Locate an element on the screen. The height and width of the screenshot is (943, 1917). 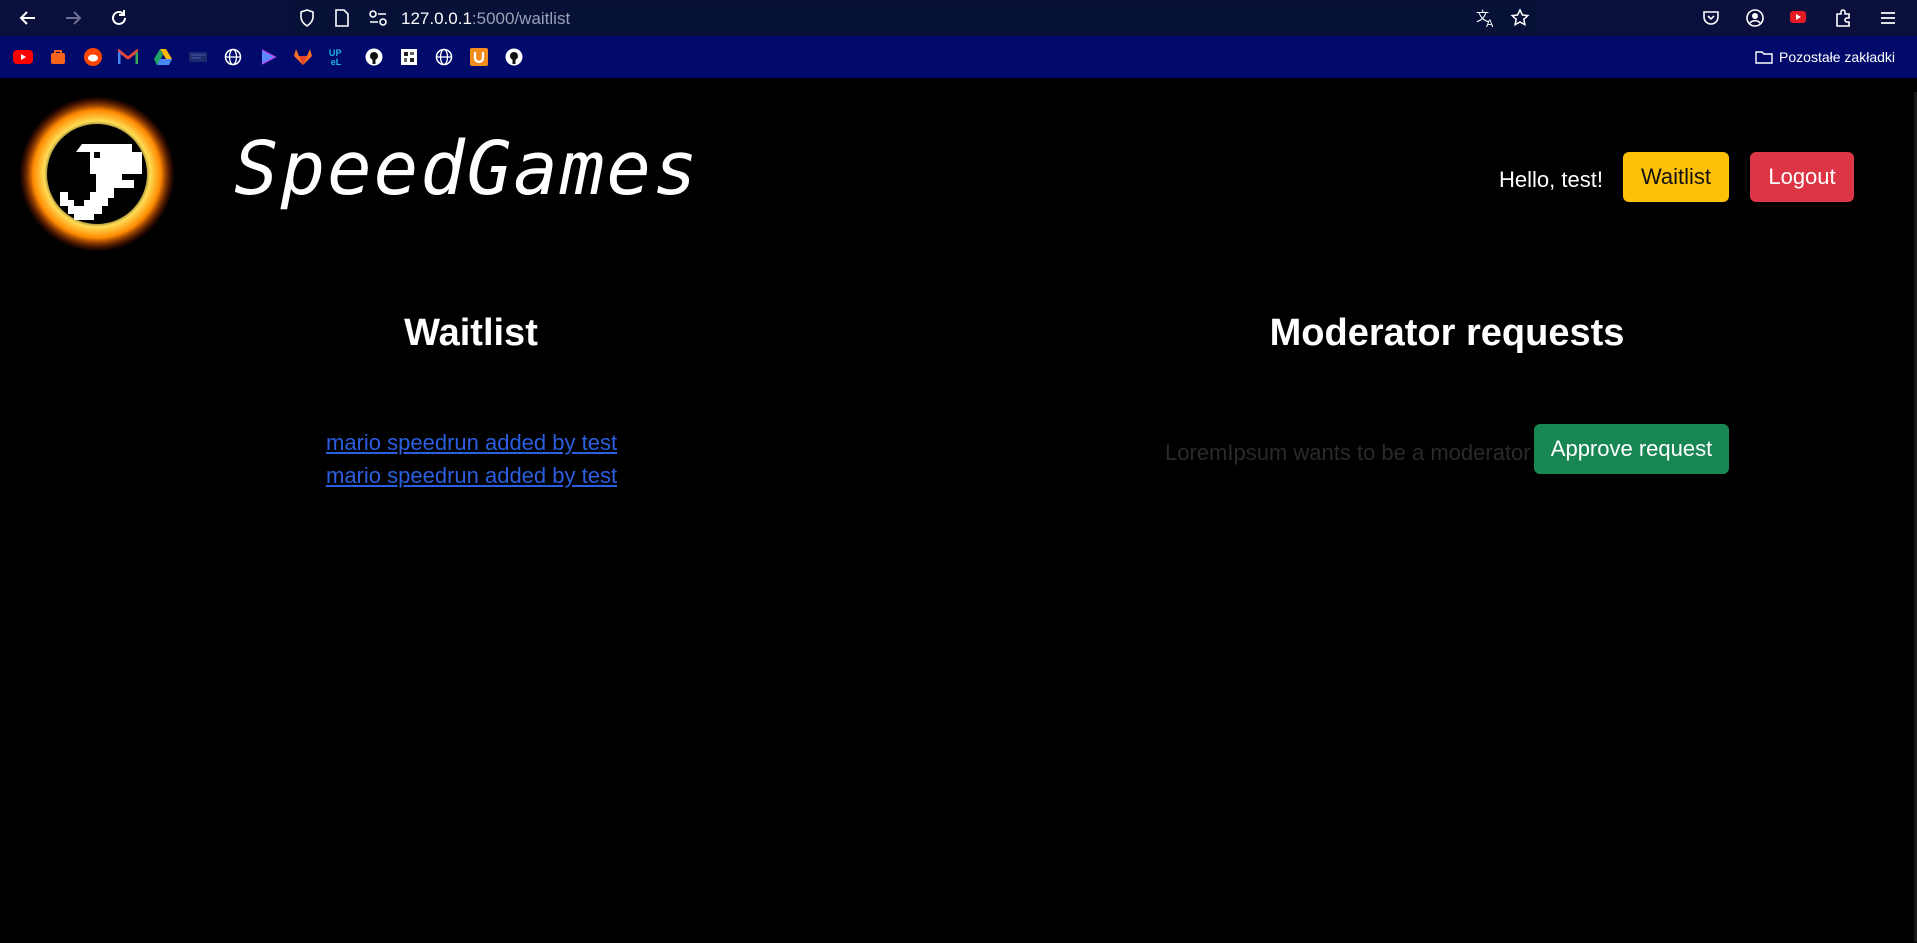
bookmark-drive is located at coordinates (163, 57).